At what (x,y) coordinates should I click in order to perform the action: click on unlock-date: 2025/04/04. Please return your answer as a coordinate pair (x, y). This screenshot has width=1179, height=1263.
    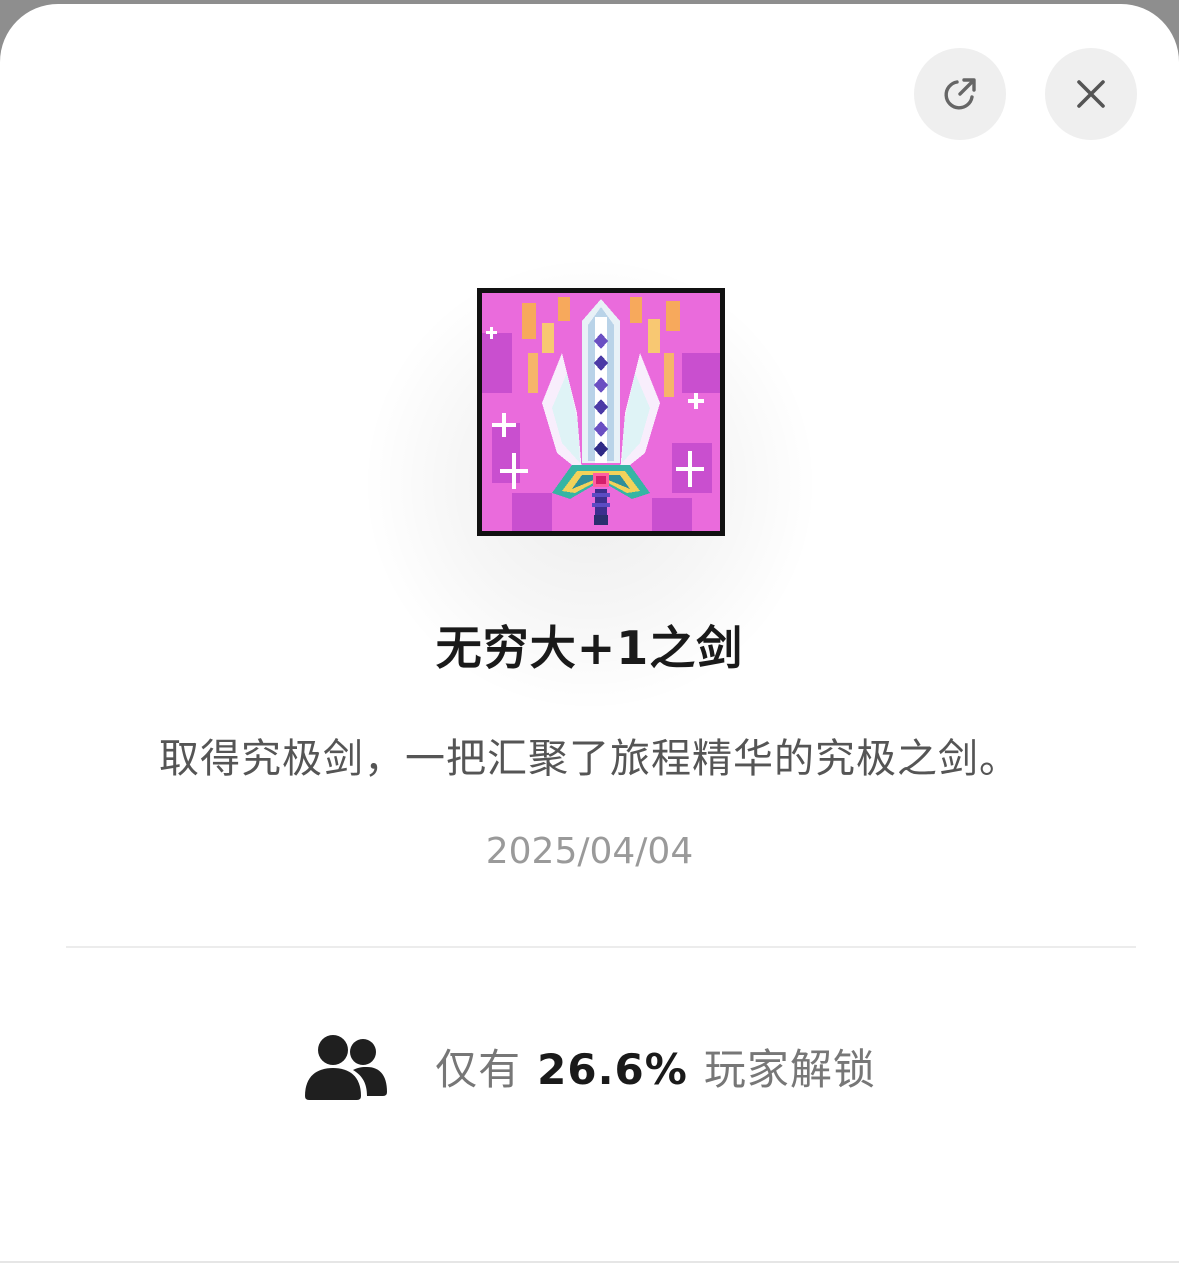
    Looking at the image, I should click on (589, 851).